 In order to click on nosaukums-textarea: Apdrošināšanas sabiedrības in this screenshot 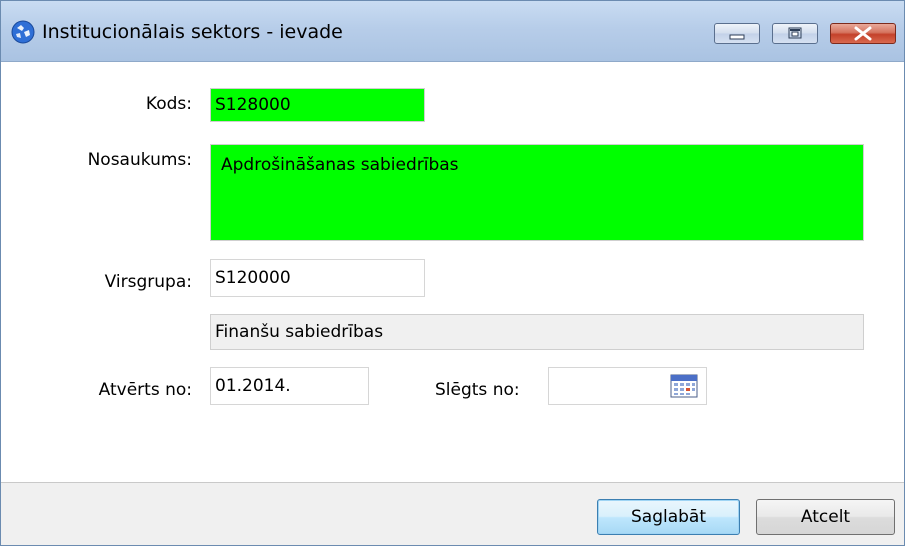, I will do `click(537, 192)`.